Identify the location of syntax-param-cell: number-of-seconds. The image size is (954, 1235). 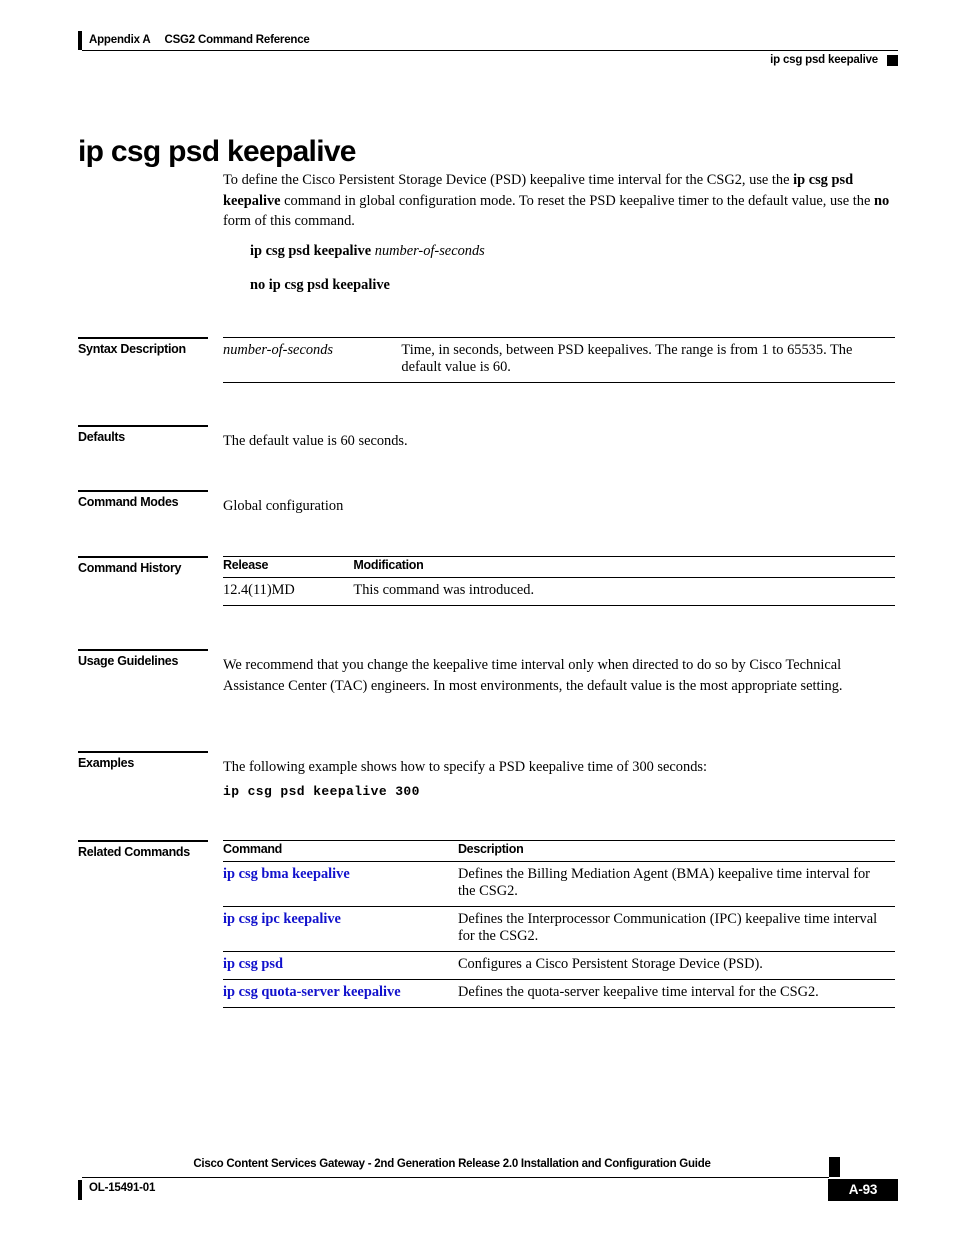
(312, 360).